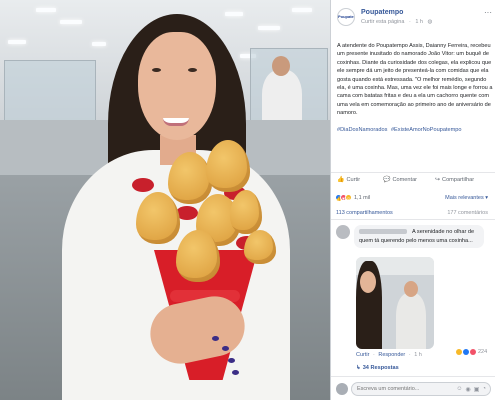  What do you see at coordinates (346, 17) in the screenshot?
I see `page-avatar: Poupatempo` at bounding box center [346, 17].